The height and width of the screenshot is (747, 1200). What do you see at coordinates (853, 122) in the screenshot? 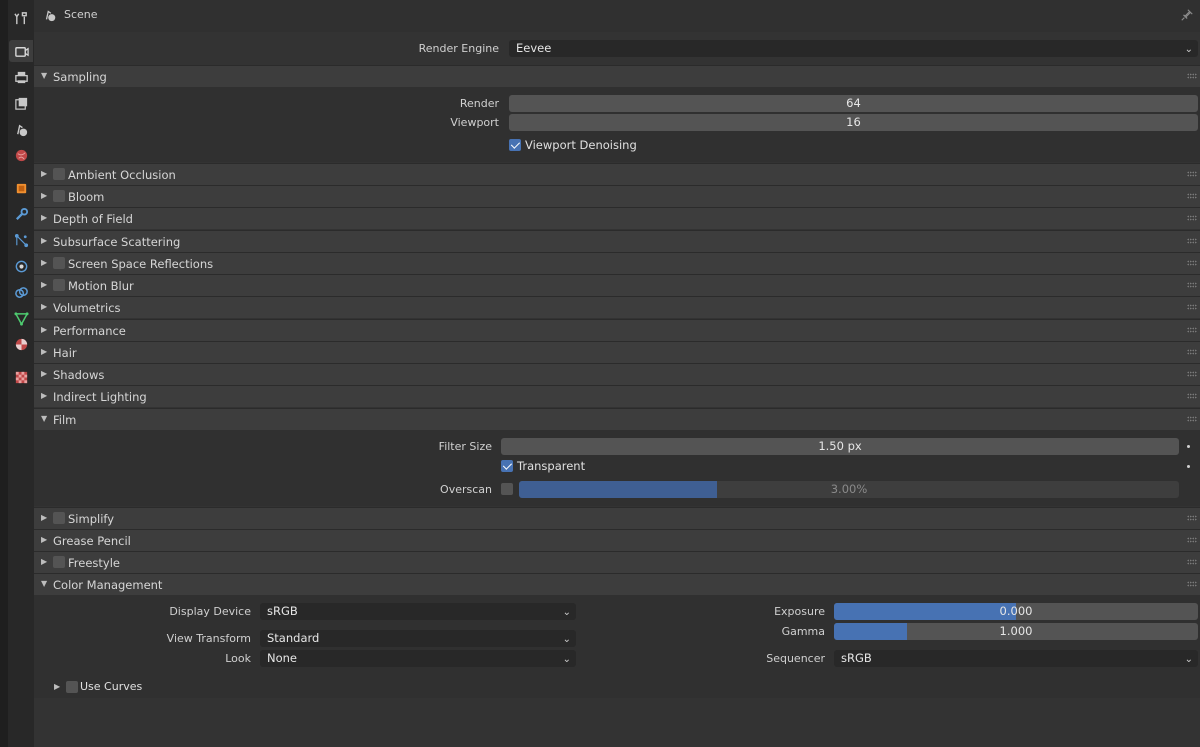
I see `viewport-samples-field: 16` at bounding box center [853, 122].